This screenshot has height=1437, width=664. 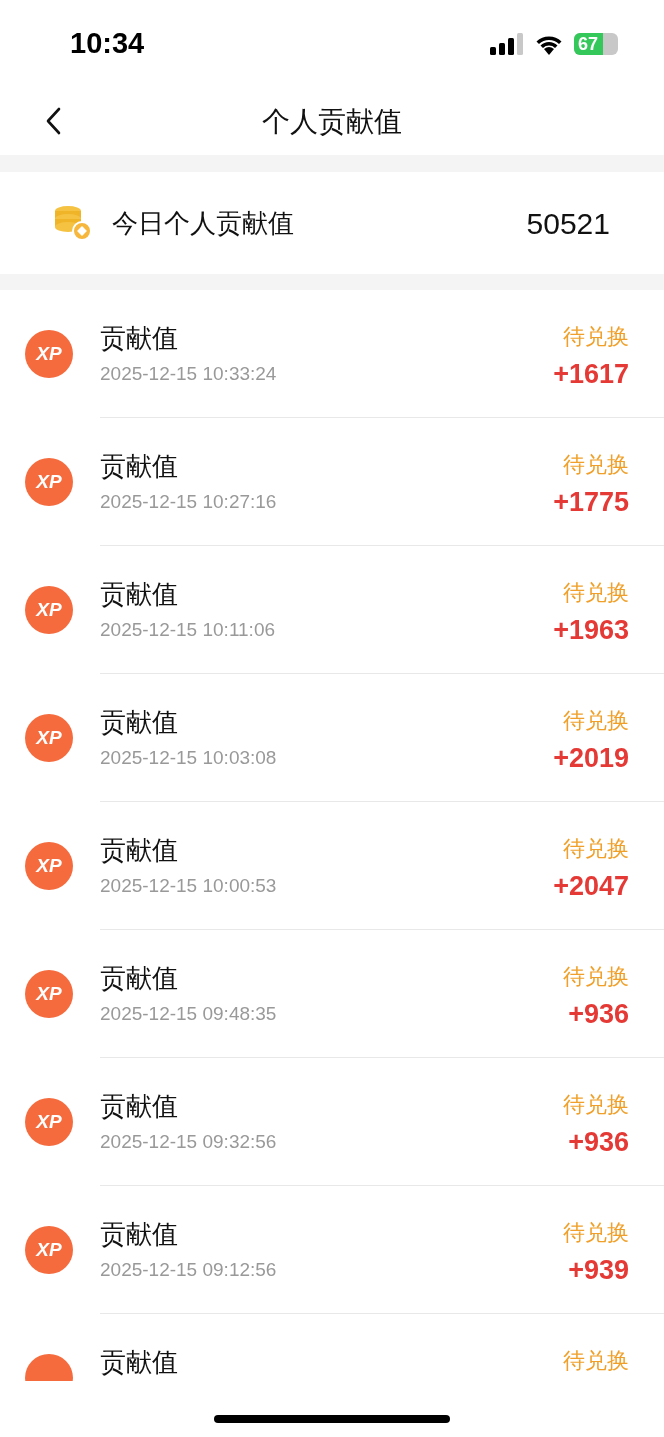 I want to click on page-title: 个人贡献值, so click(x=332, y=121).